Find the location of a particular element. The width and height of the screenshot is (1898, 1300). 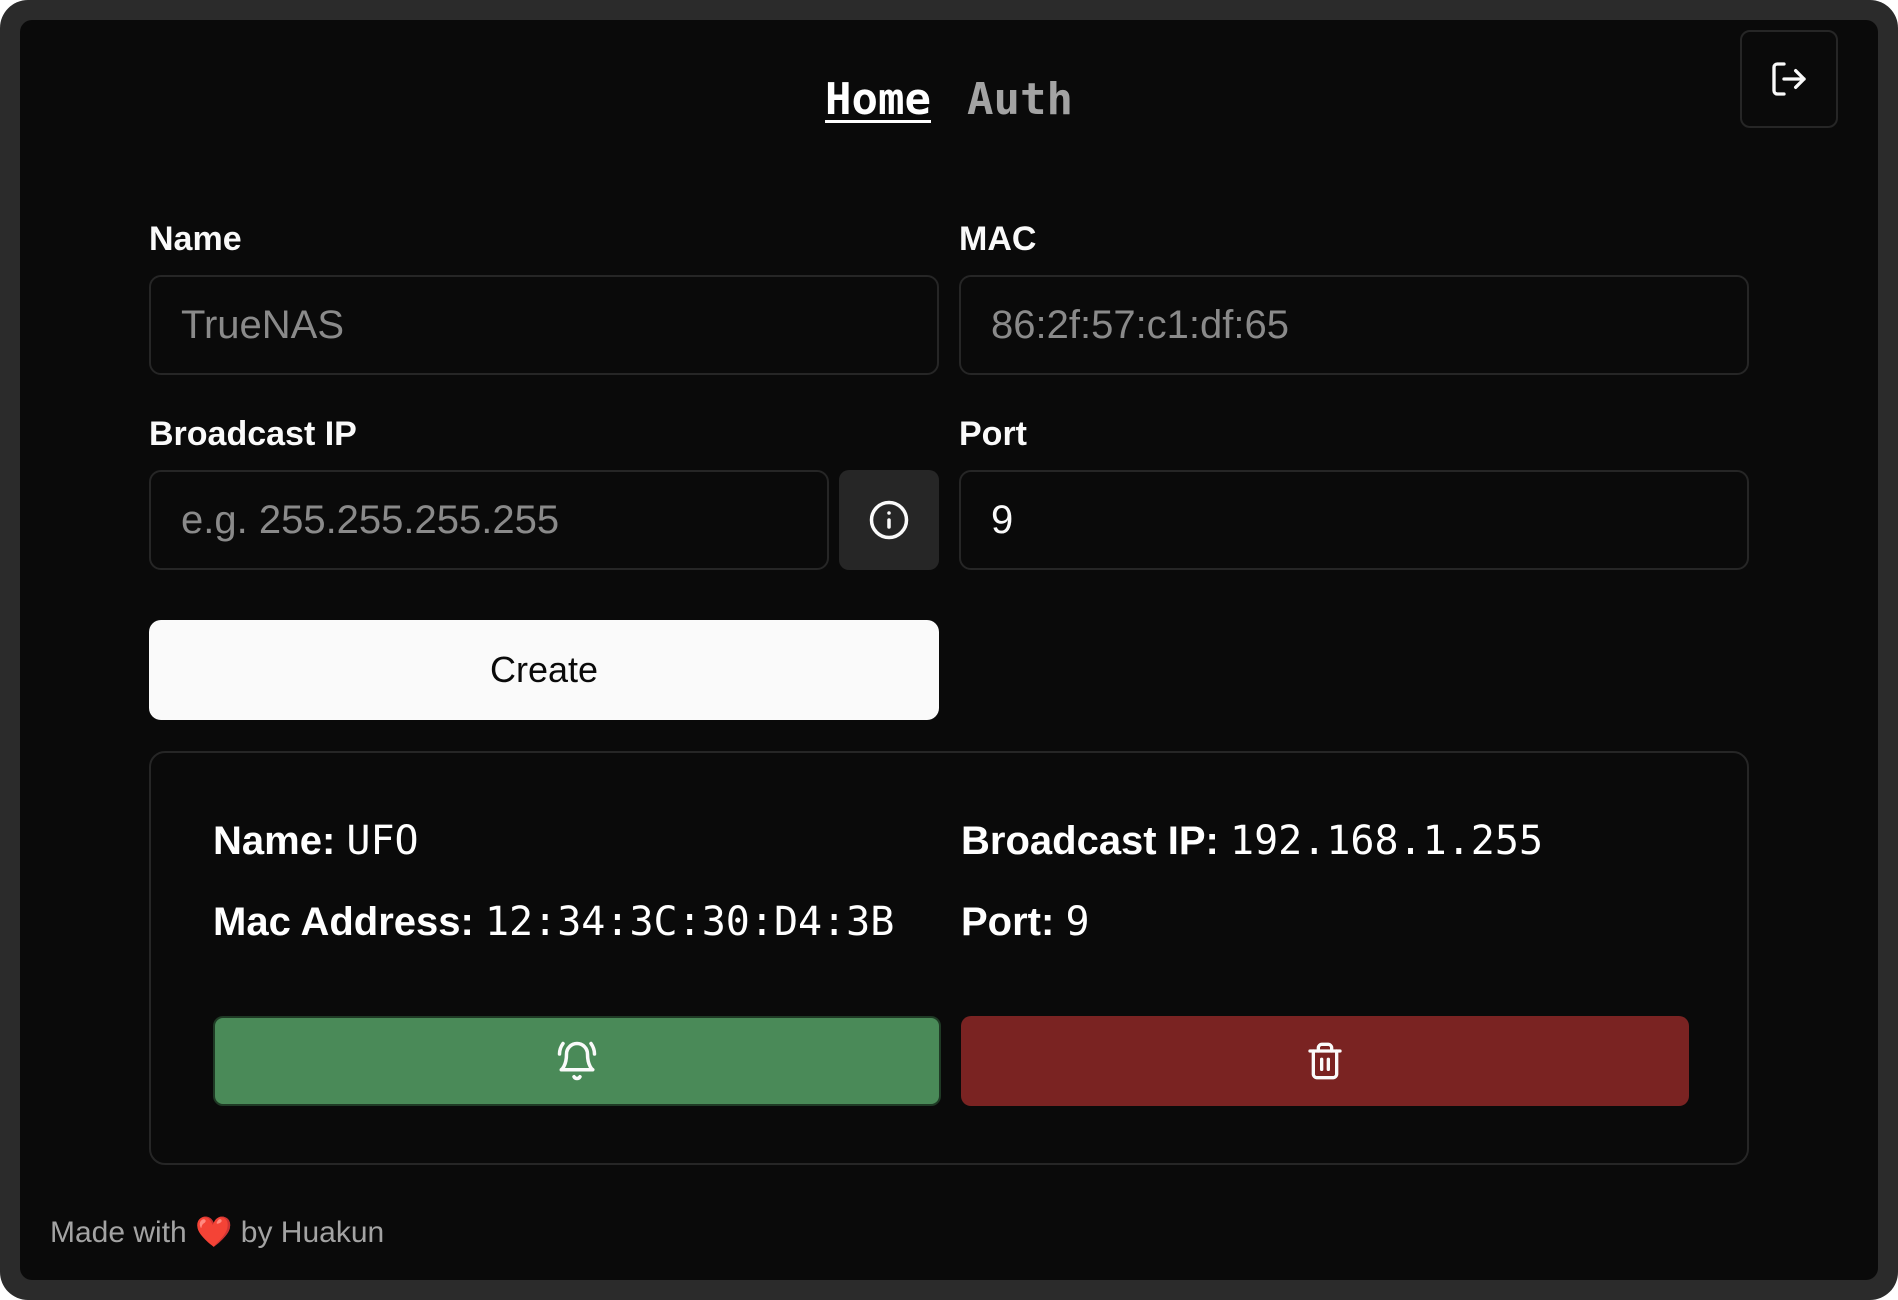

device-name-key: Name: is located at coordinates (274, 841).